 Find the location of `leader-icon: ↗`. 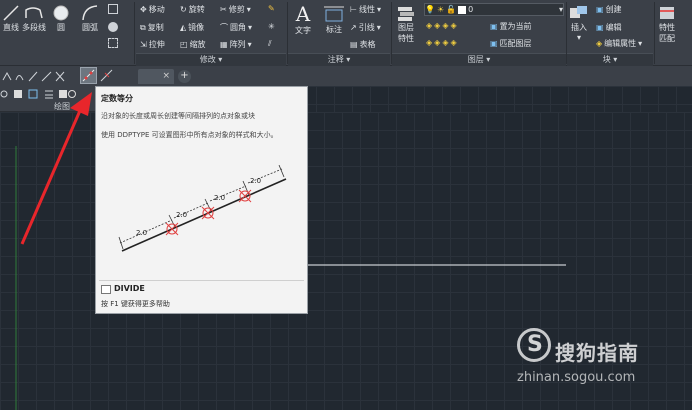

leader-icon: ↗ is located at coordinates (353, 27).